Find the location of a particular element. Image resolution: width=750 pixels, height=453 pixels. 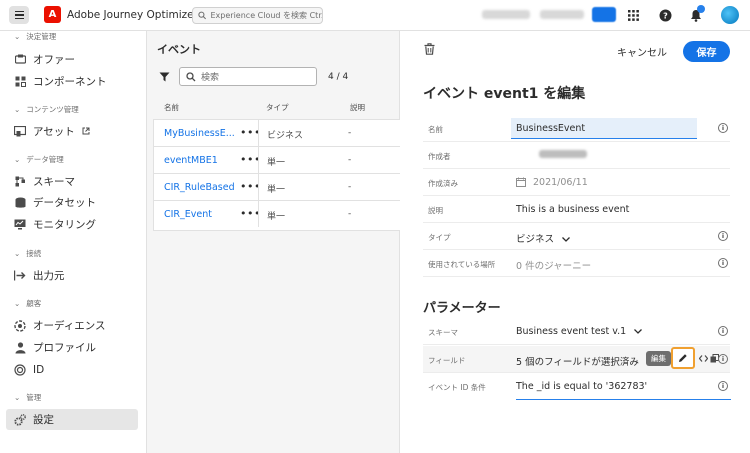

type-dropdown: ビジネス is located at coordinates (543, 238).